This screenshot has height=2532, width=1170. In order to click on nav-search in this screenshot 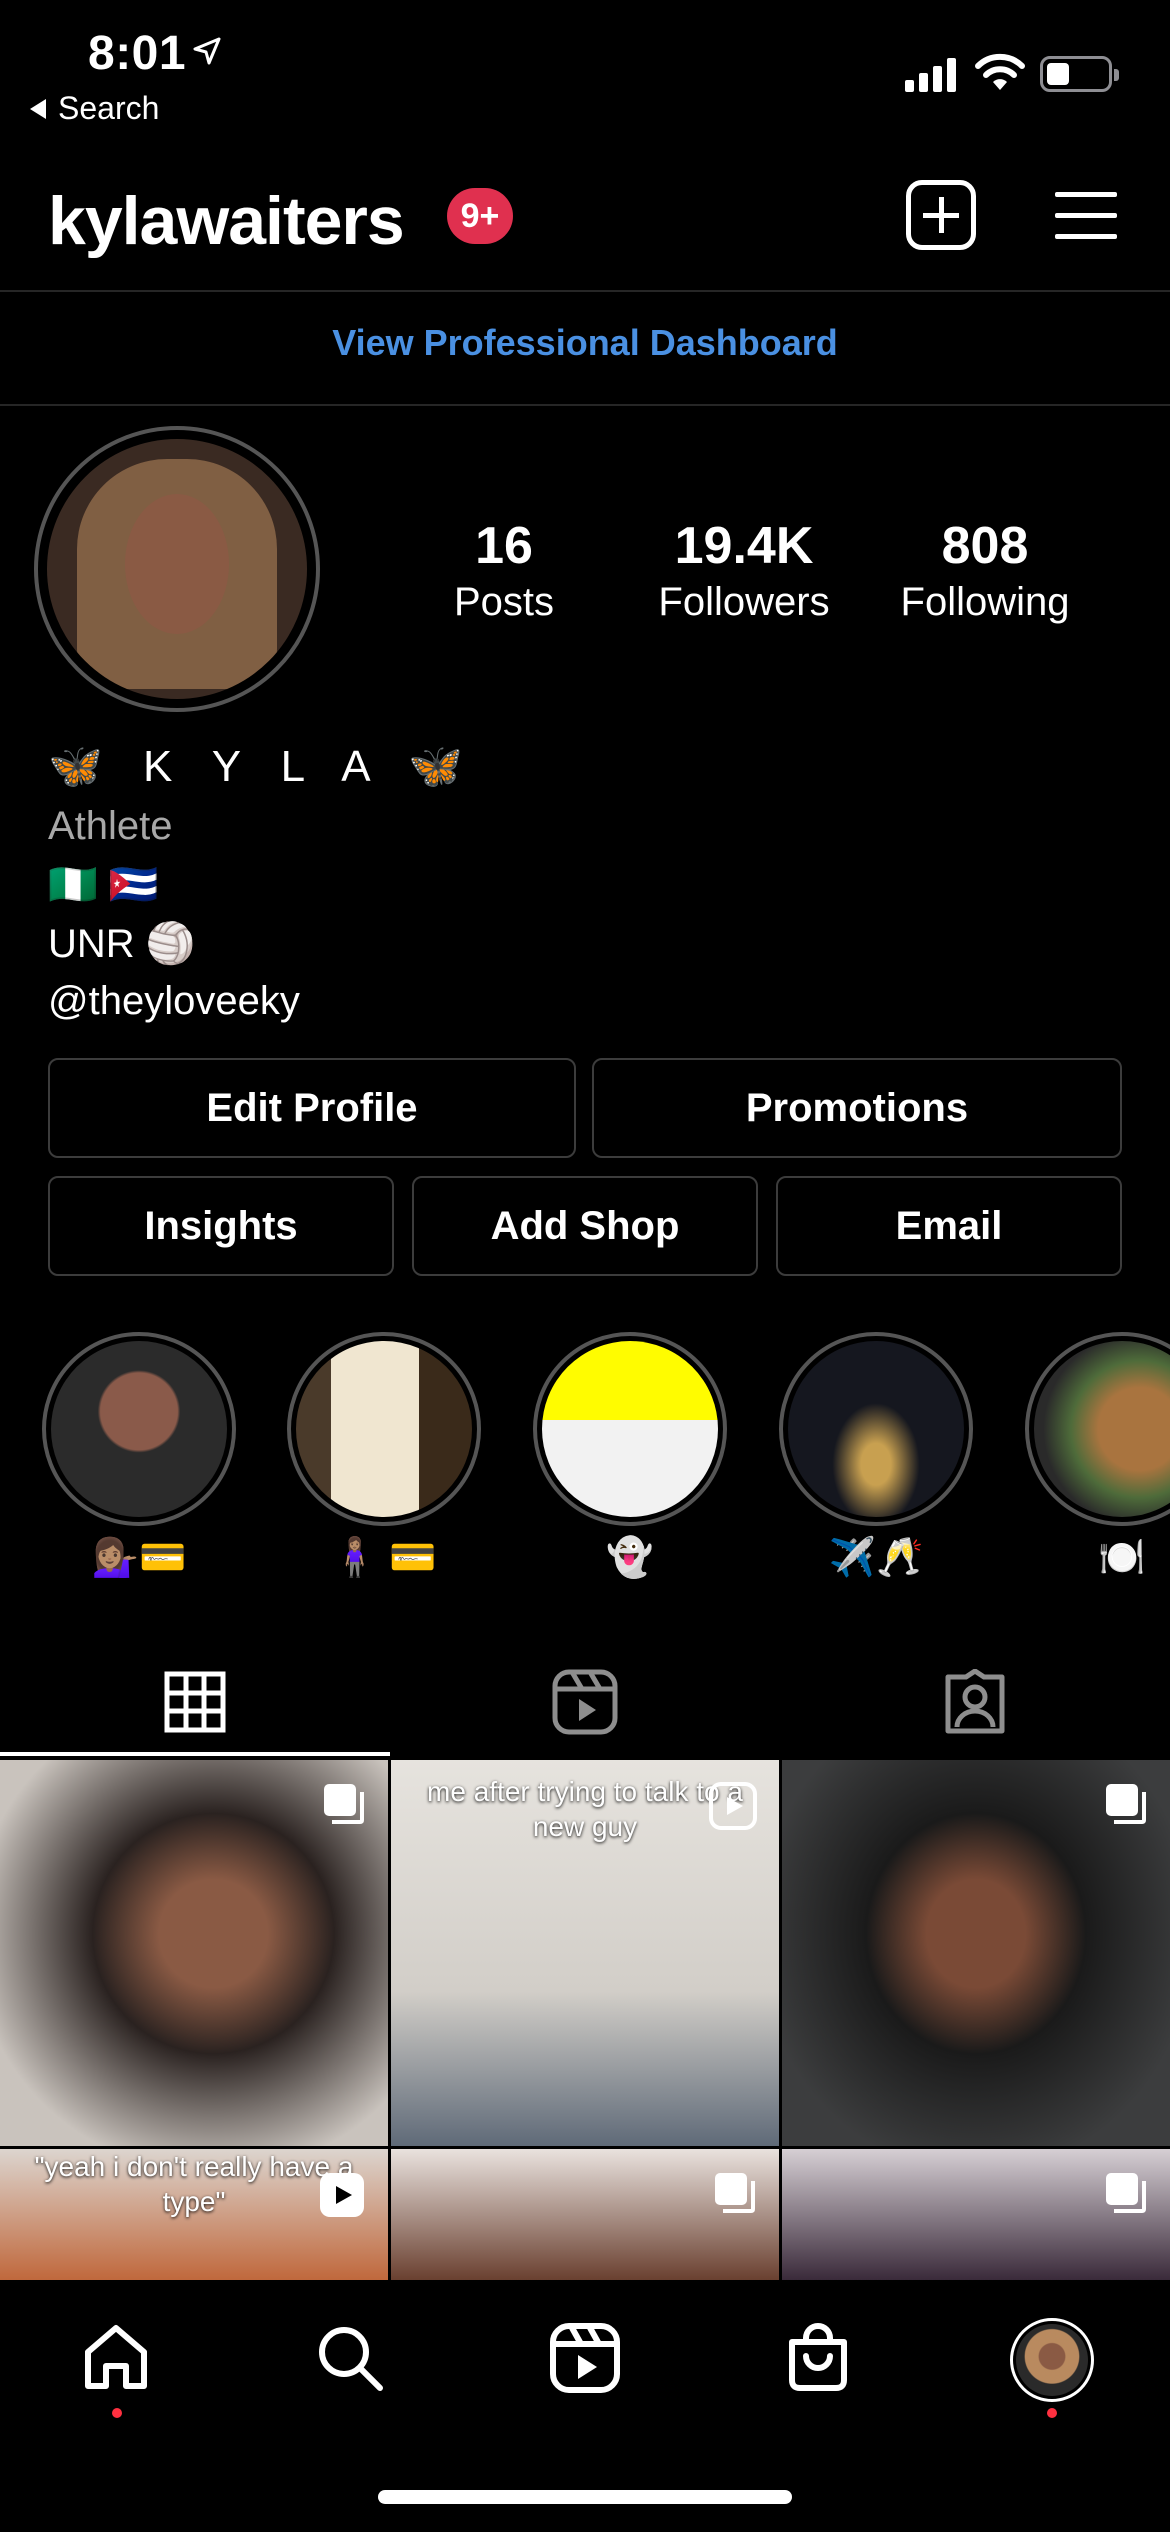, I will do `click(350, 2358)`.